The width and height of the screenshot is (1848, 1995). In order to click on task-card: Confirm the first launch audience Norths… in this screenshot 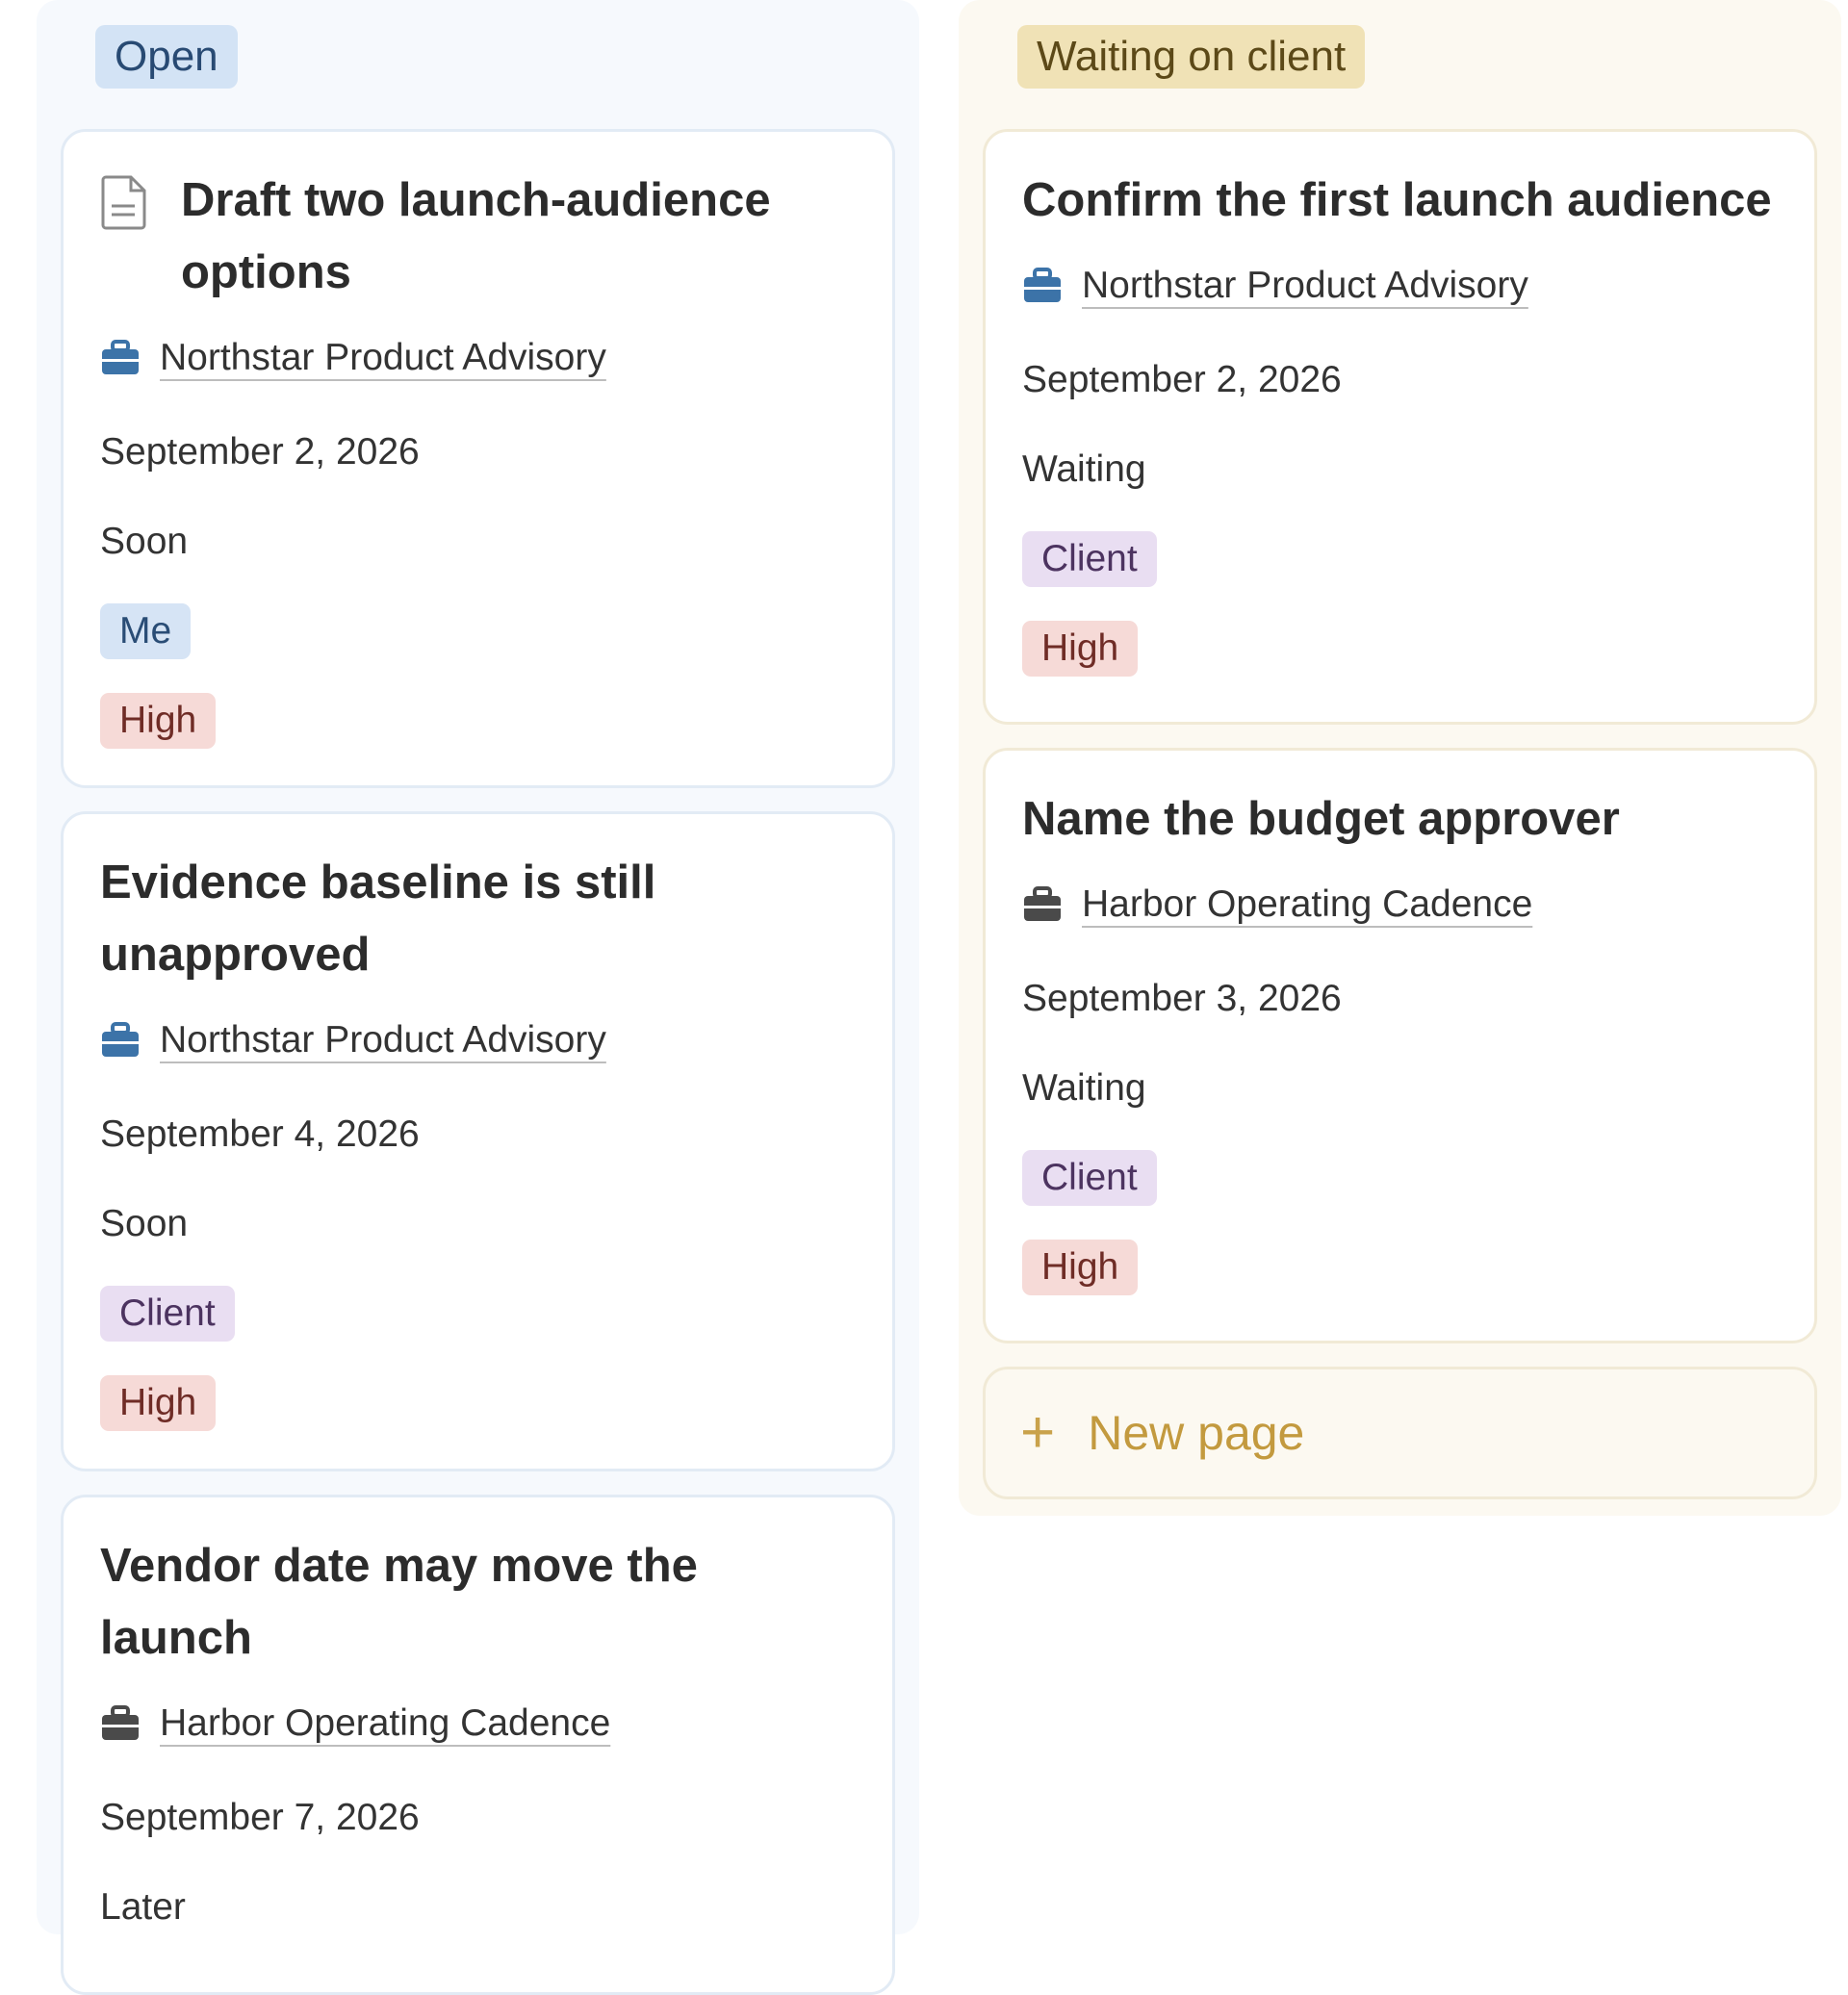, I will do `click(1400, 427)`.